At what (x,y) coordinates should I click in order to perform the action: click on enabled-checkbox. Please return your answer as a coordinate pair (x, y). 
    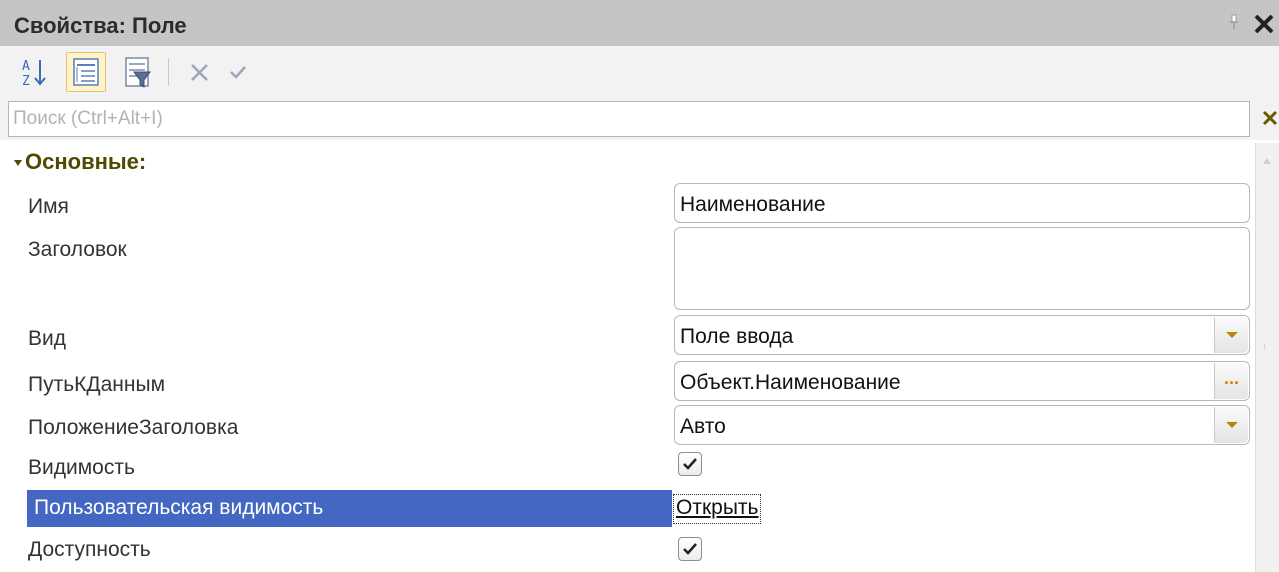
    Looking at the image, I should click on (690, 549).